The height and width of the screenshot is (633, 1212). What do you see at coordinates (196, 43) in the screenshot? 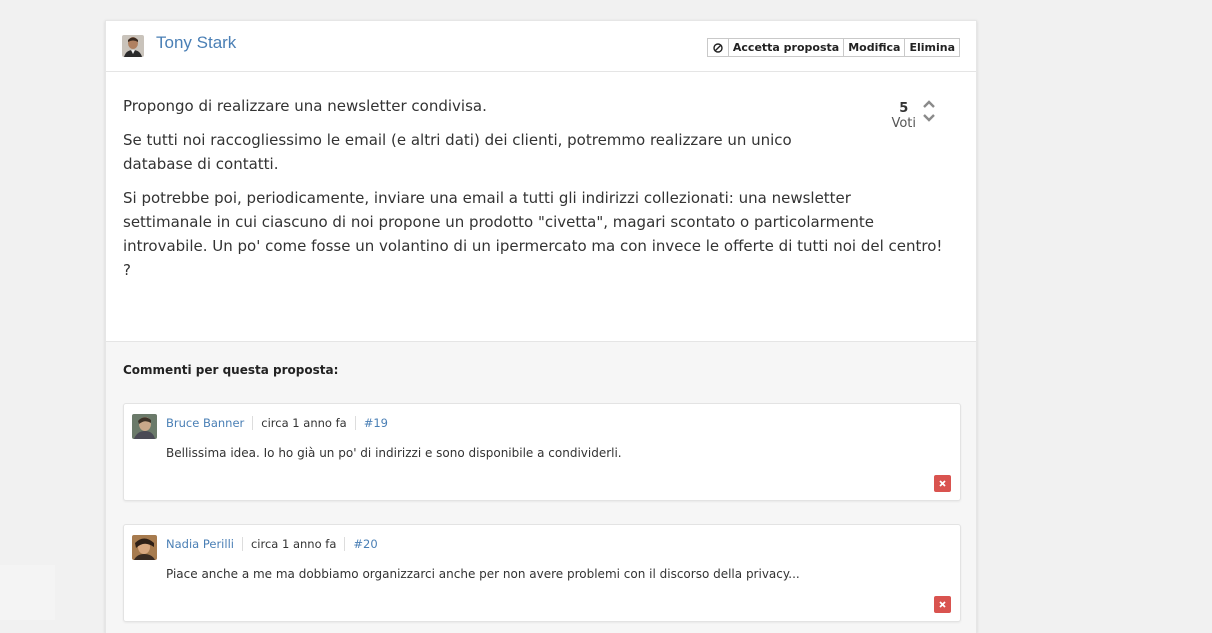
I see `author-name: Tony Stark` at bounding box center [196, 43].